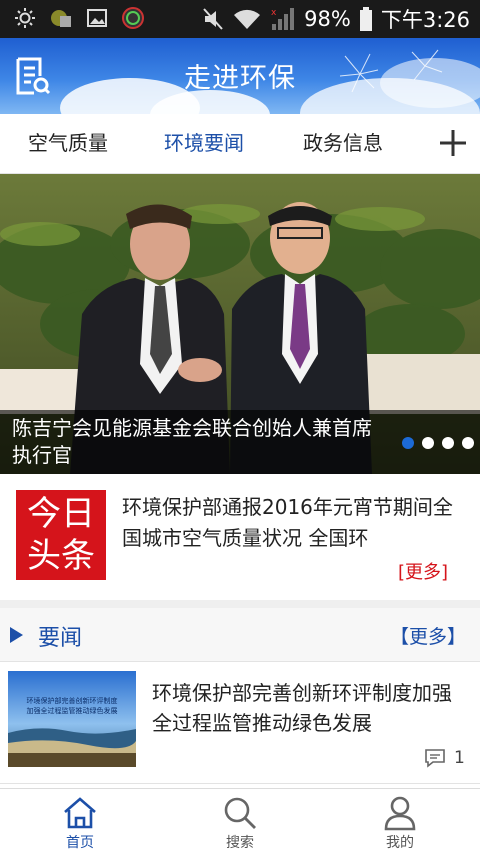 This screenshot has width=480, height=854. What do you see at coordinates (80, 813) in the screenshot?
I see `home-icon` at bounding box center [80, 813].